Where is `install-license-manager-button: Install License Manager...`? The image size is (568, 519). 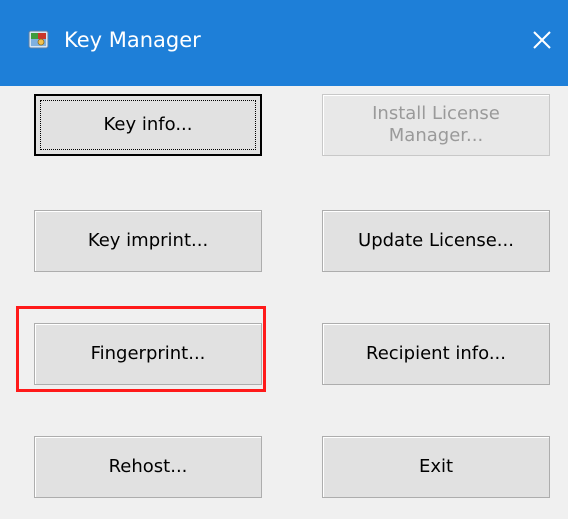
install-license-manager-button: Install License Manager... is located at coordinates (436, 125).